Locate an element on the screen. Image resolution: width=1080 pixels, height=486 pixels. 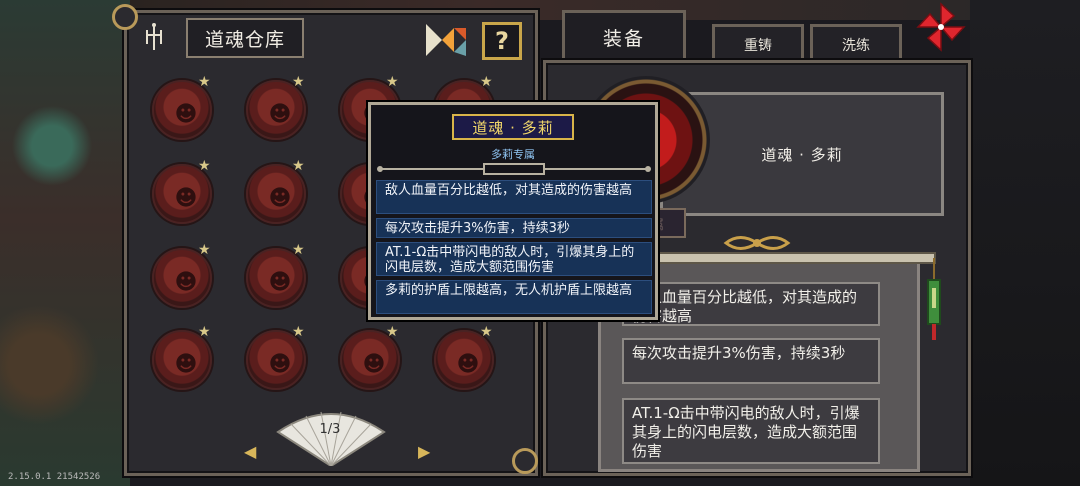
tab-equip: 装备 is located at coordinates (624, 36).